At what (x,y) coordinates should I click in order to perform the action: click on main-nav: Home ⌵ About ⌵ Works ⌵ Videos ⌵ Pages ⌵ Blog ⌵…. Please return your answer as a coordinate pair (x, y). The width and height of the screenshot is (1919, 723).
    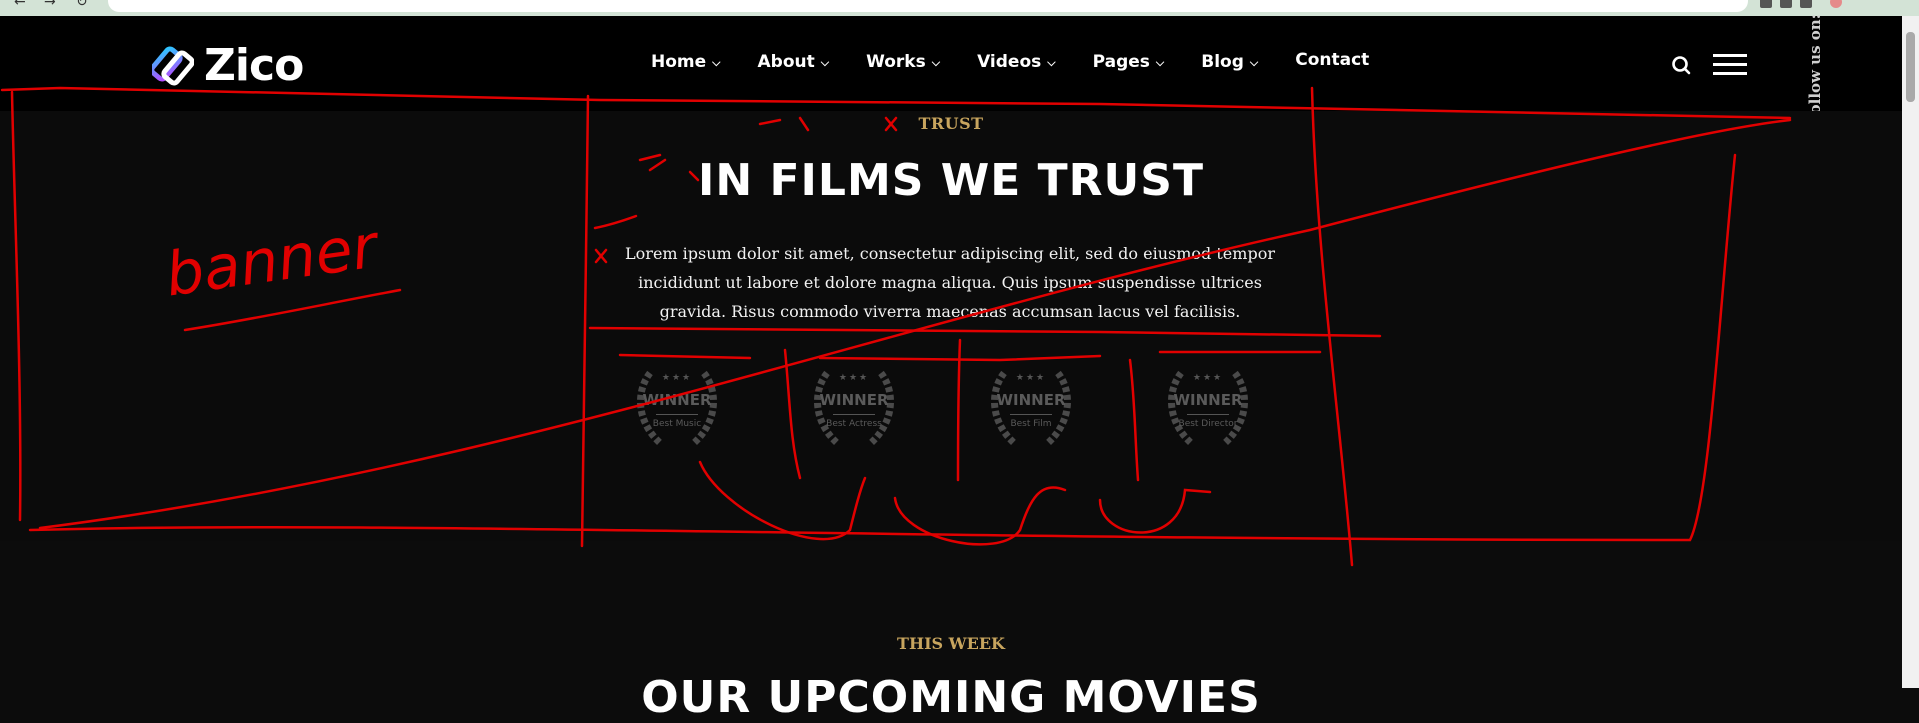
    Looking at the image, I should click on (1028, 61).